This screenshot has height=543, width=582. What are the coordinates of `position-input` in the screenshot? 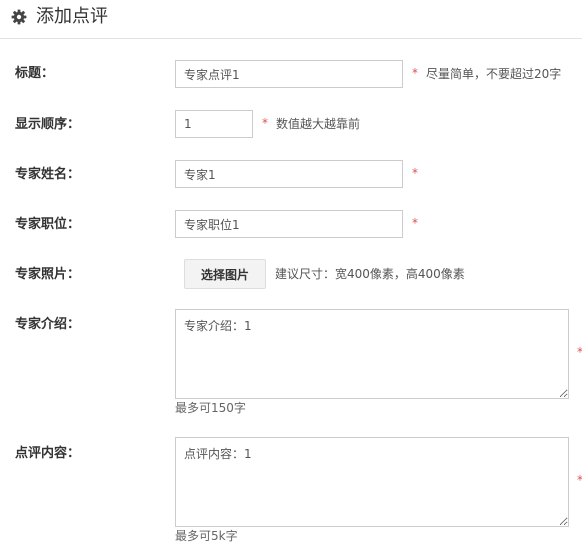 It's located at (289, 224).